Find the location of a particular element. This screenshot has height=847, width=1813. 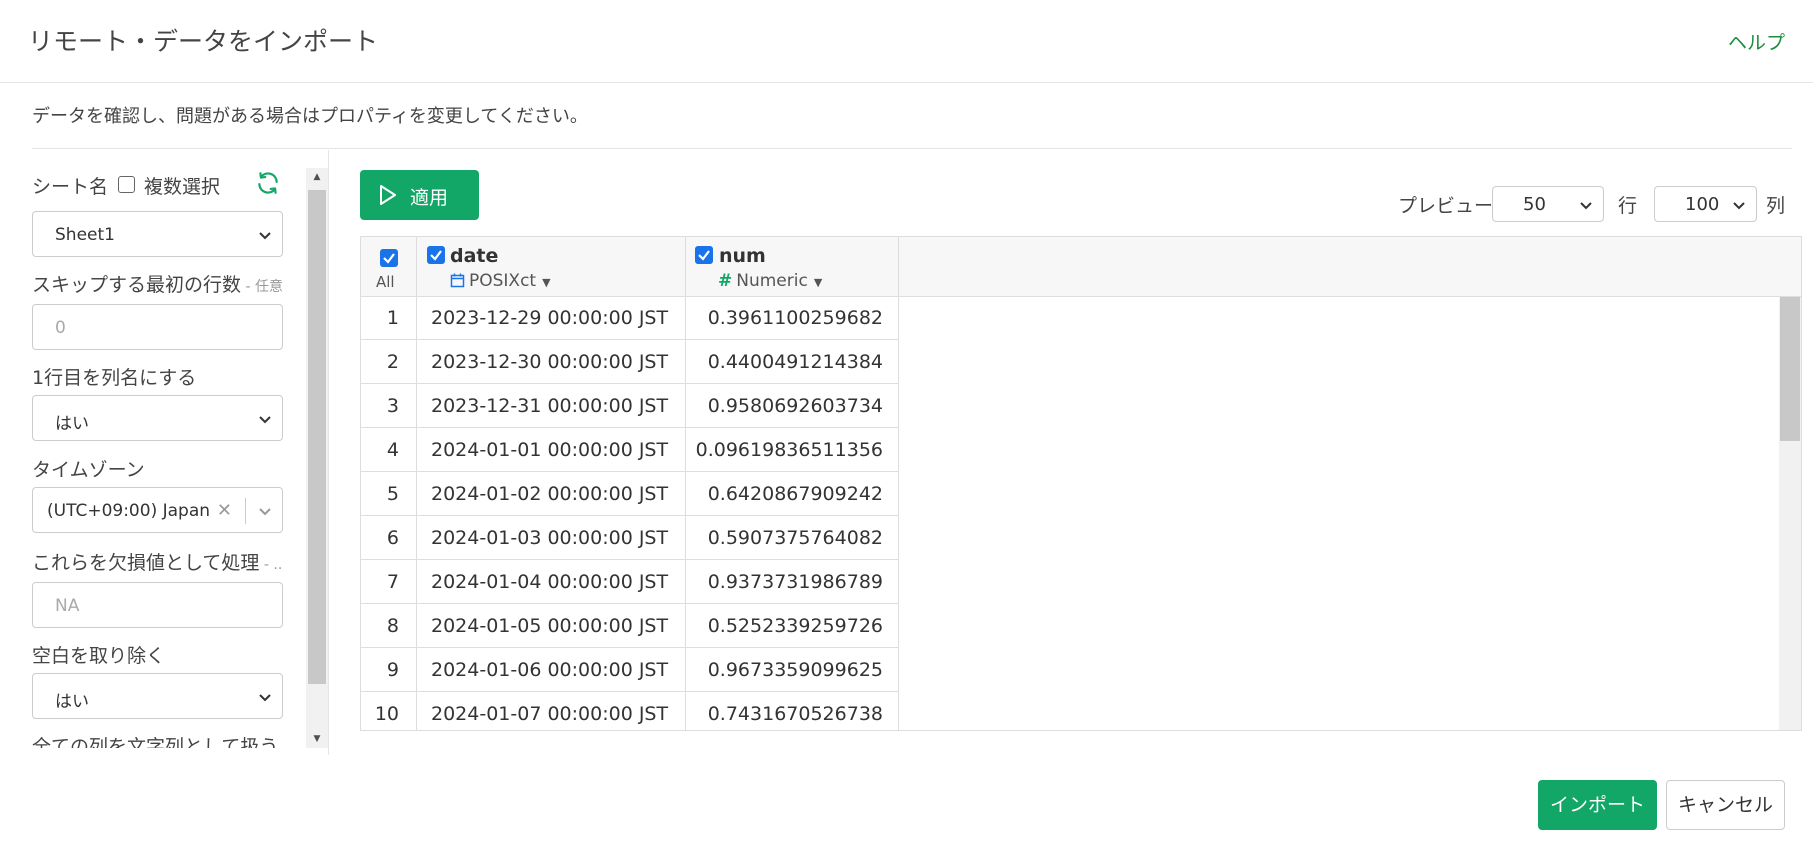

num-cell-text: 0.9580692603734 is located at coordinates (795, 406).